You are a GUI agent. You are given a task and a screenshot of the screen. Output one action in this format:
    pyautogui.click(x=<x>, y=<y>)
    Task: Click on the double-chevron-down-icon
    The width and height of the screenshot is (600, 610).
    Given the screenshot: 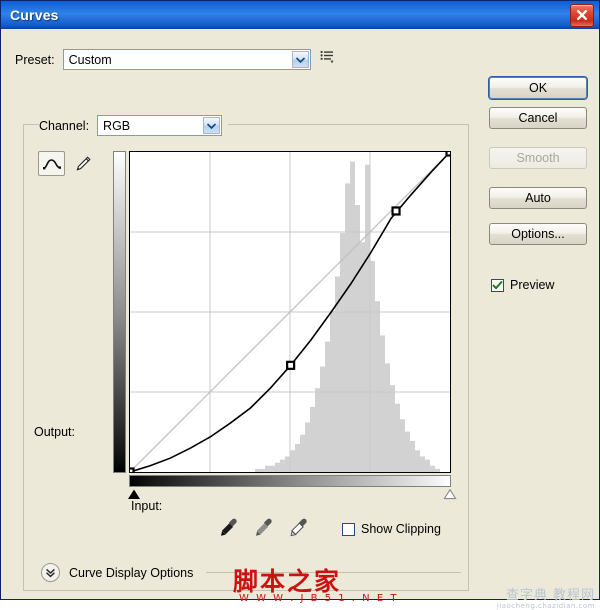 What is the action you would take?
    pyautogui.click(x=50, y=572)
    